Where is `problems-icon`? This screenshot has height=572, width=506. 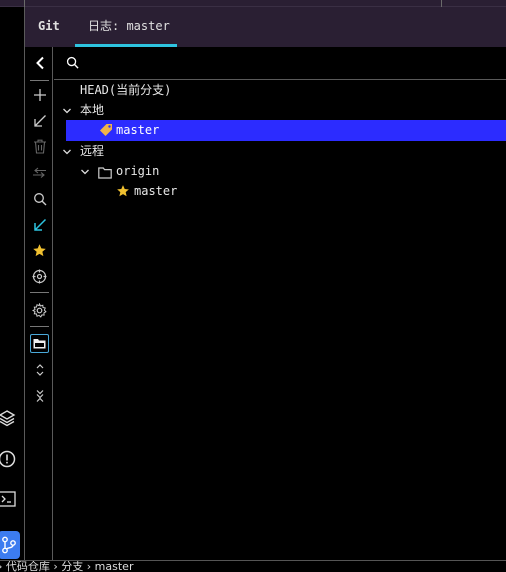
problems-icon is located at coordinates (9, 459).